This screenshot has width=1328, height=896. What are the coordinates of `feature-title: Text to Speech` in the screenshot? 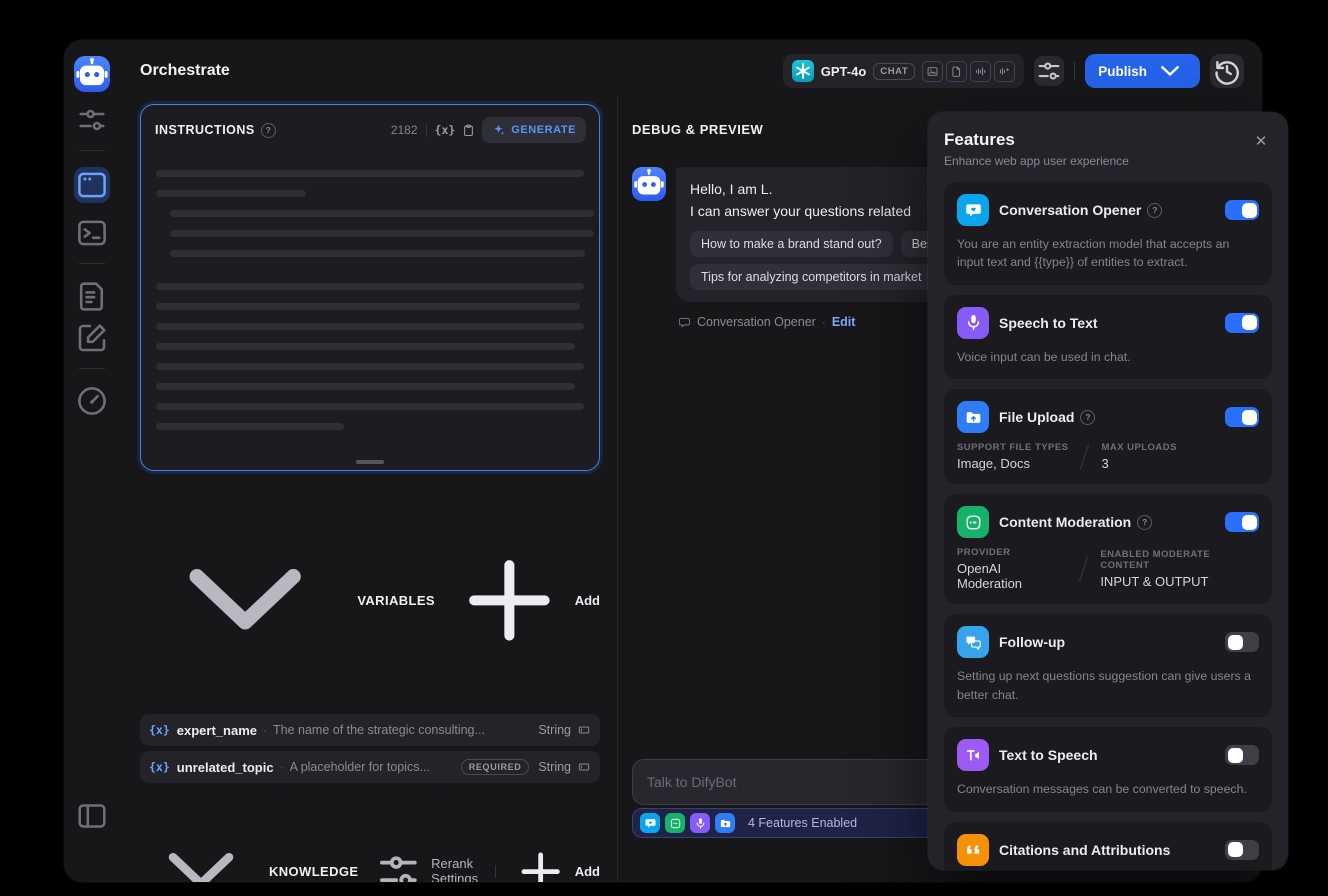 It's located at (1048, 755).